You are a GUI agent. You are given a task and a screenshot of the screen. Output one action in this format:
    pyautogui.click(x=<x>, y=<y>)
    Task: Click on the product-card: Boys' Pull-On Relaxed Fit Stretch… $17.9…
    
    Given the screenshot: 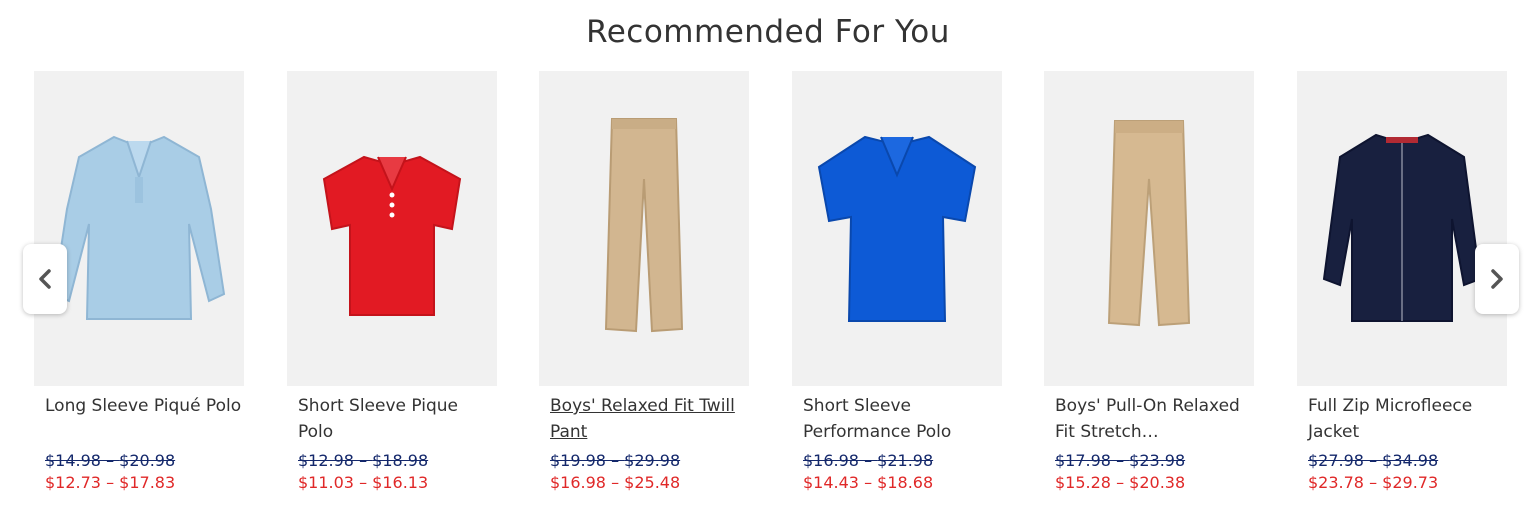 What is the action you would take?
    pyautogui.click(x=1149, y=282)
    